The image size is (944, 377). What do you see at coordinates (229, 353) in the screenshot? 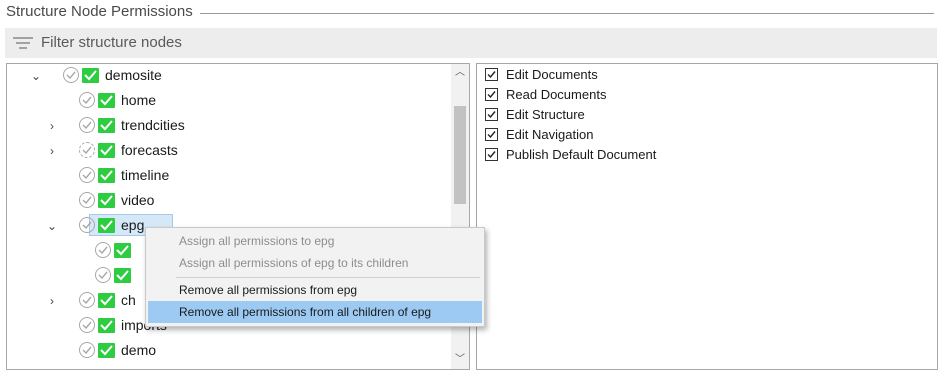
I see `tree-node: demo` at bounding box center [229, 353].